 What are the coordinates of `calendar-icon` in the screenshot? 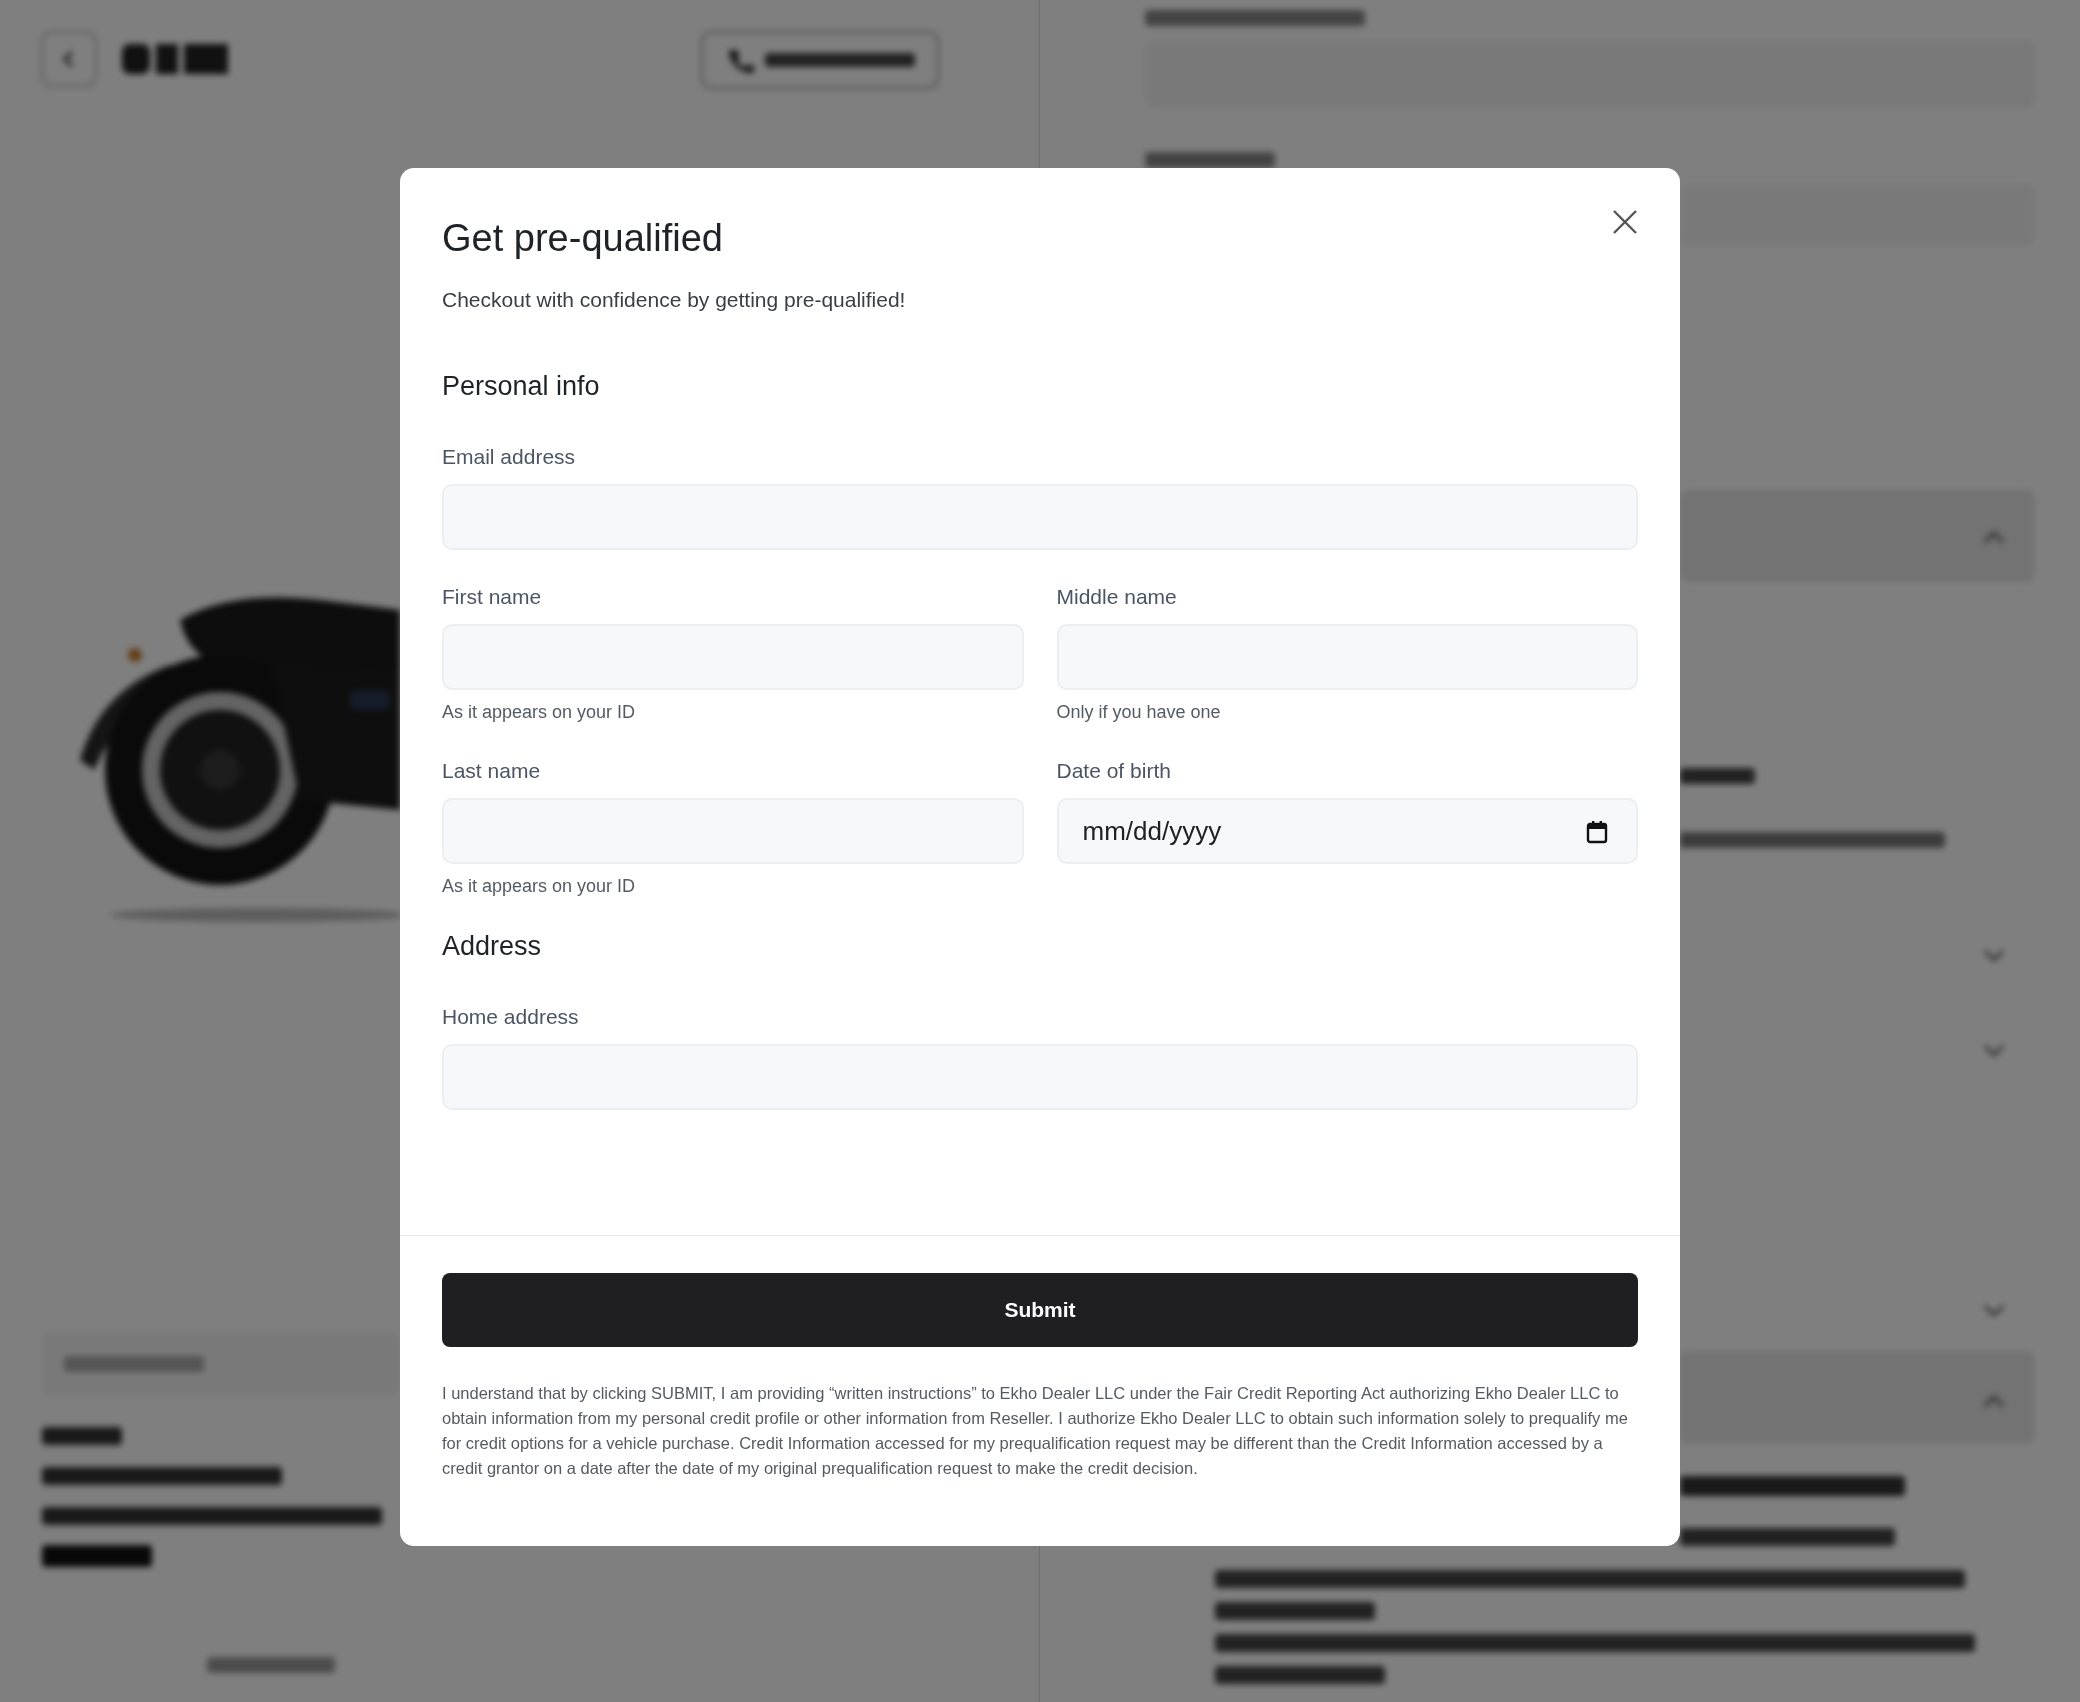 It's located at (1597, 832).